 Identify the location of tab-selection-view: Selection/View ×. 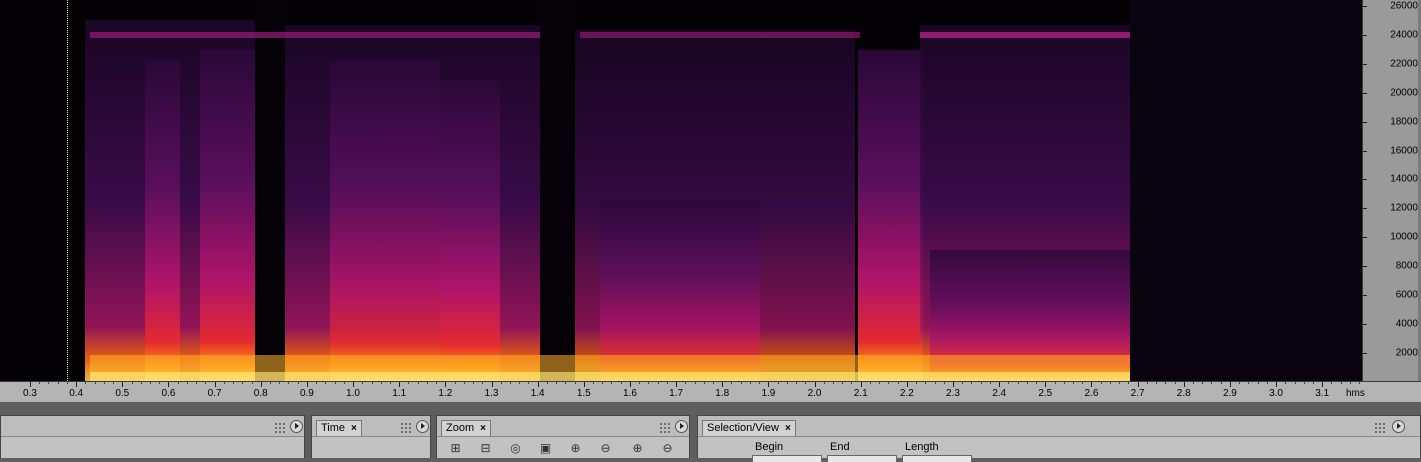
(749, 428).